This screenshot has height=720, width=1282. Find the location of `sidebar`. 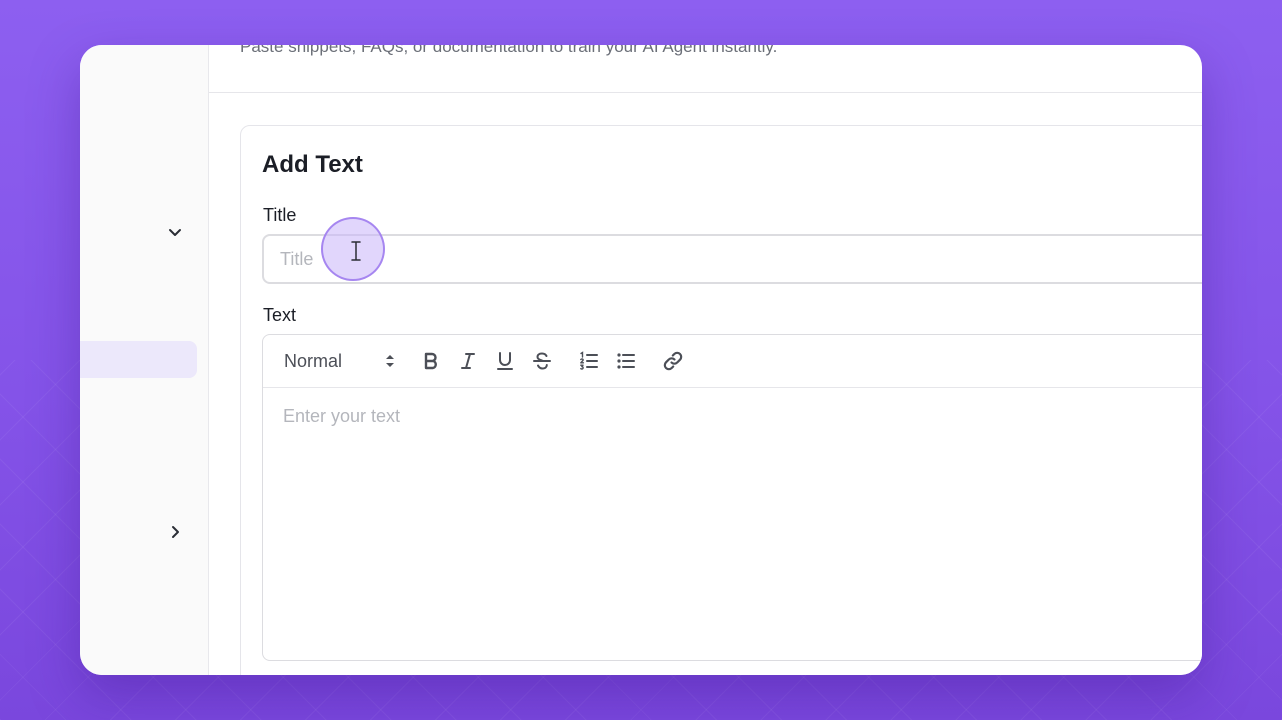

sidebar is located at coordinates (144, 360).